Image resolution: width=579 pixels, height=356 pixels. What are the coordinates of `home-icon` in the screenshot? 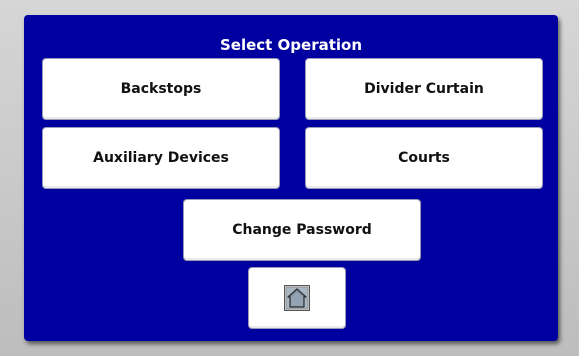 It's located at (297, 298).